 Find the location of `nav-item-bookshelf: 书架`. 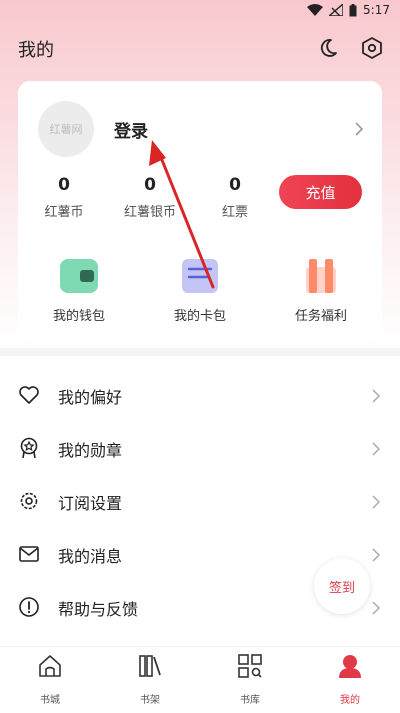

nav-item-bookshelf: 书架 is located at coordinates (150, 679).